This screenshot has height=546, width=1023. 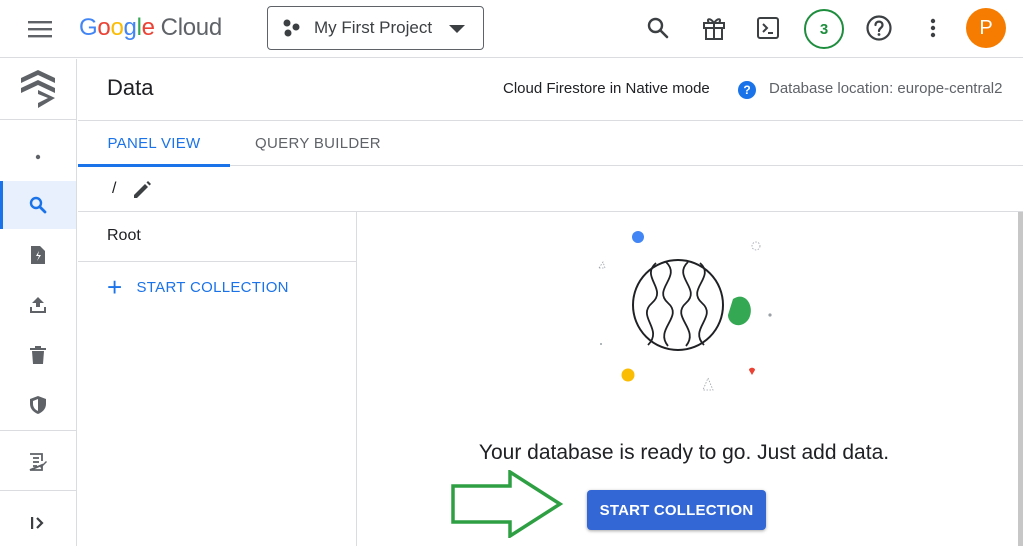 I want to click on start-collection-link: + START COLLECTION, so click(x=198, y=287).